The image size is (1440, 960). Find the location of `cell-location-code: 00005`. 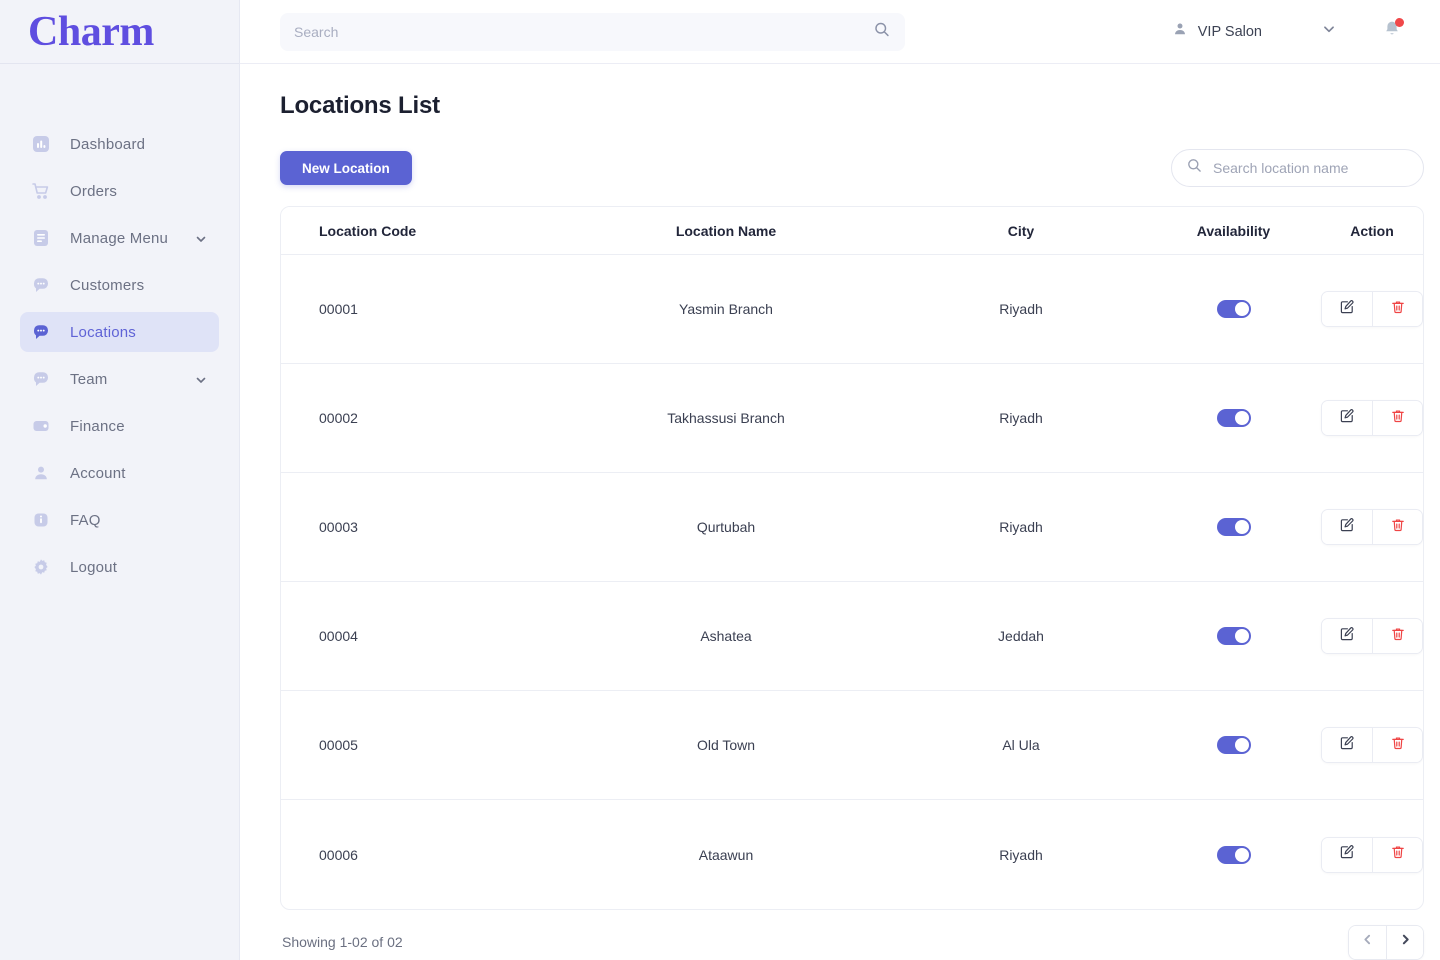

cell-location-code: 00005 is located at coordinates (338, 745).